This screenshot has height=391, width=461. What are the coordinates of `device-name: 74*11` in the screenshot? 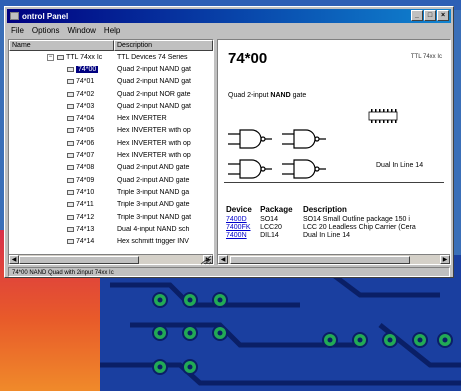 It's located at (85, 205).